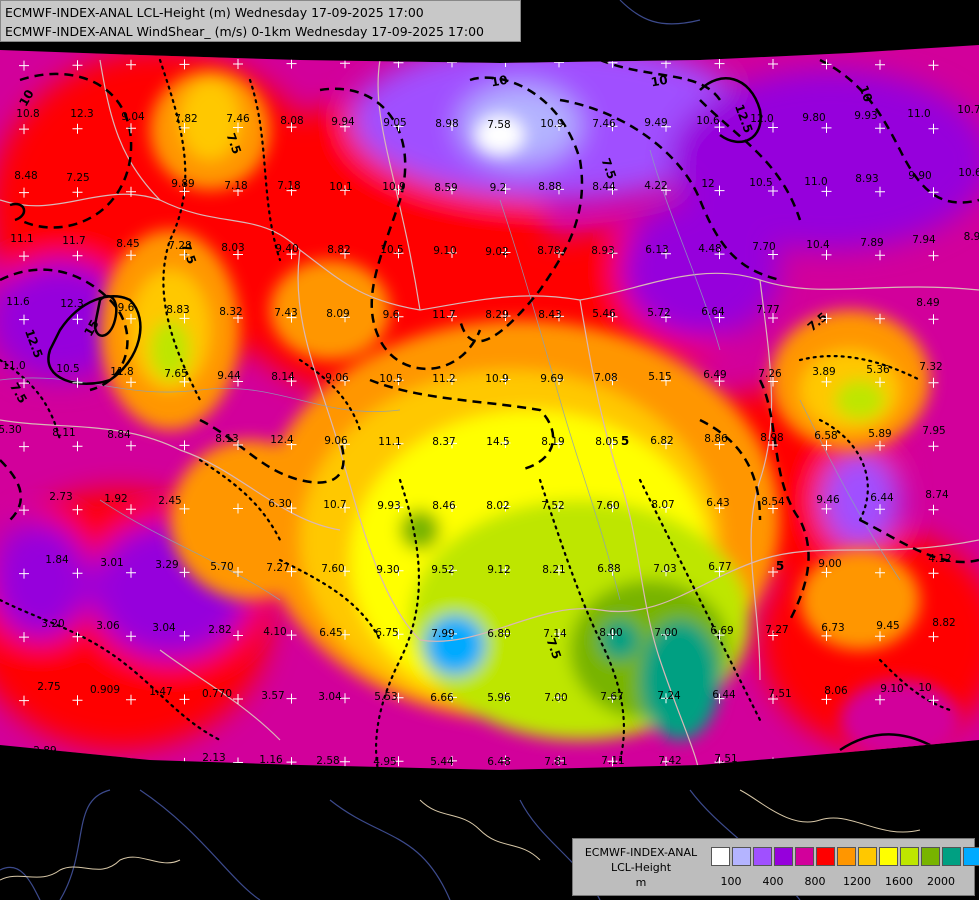 This screenshot has width=979, height=900. I want to click on windshear-value-label: 10.7, so click(334, 505).